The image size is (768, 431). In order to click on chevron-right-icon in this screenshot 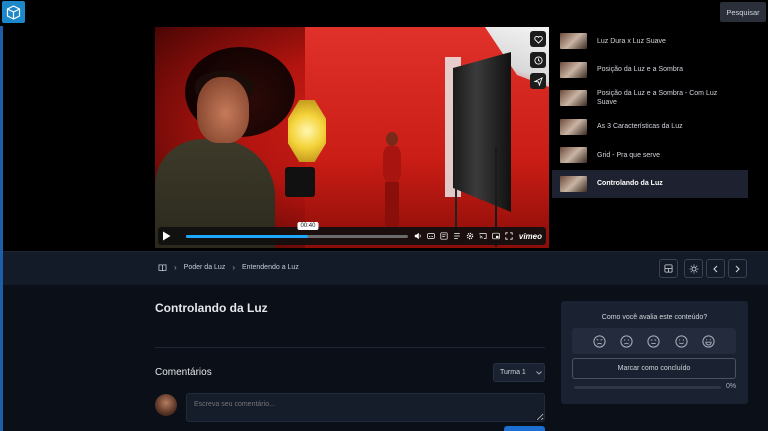, I will do `click(737, 268)`.